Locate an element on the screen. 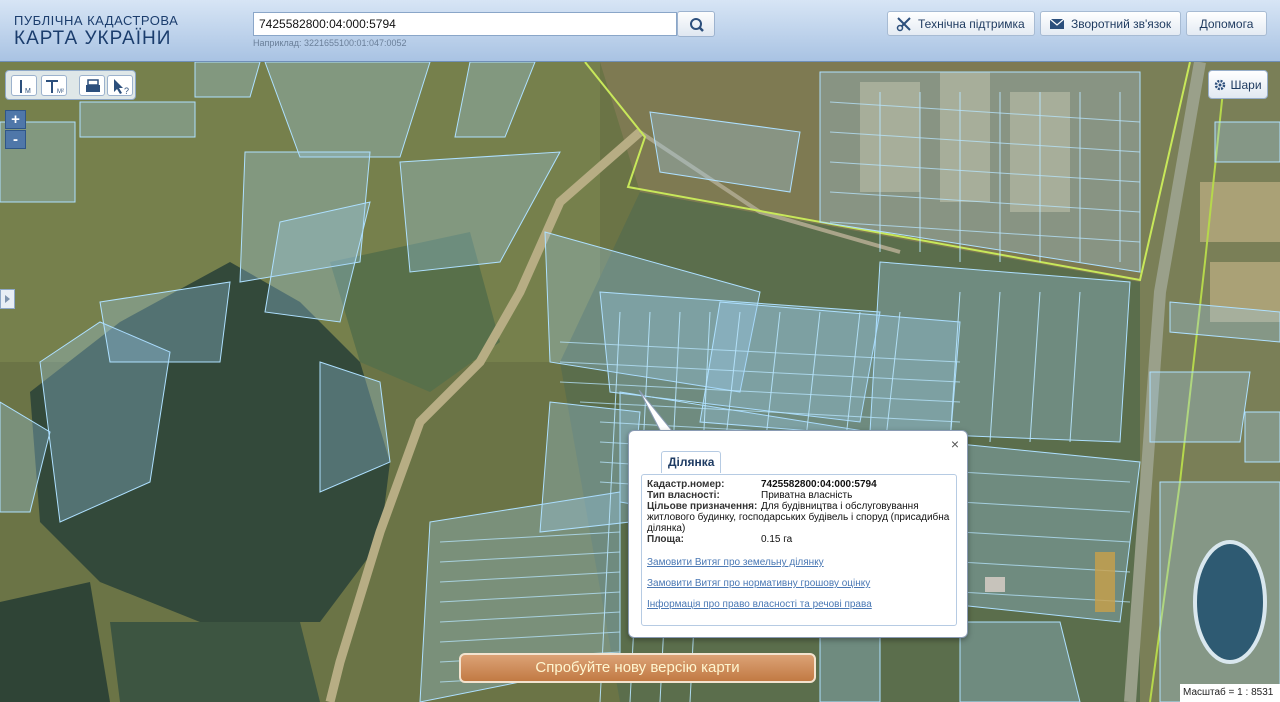 Image resolution: width=1280 pixels, height=702 pixels. measure-length-tool: M is located at coordinates (24, 85).